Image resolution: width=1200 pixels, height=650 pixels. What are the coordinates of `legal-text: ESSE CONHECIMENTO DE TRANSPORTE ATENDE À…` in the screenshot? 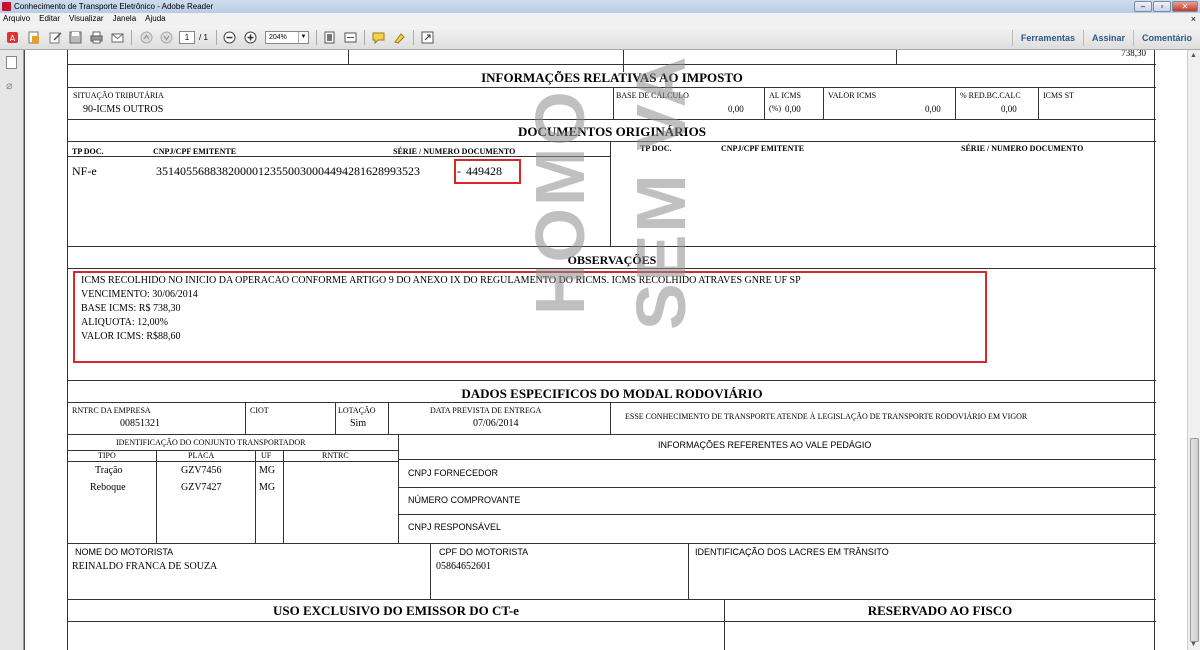 It's located at (826, 416).